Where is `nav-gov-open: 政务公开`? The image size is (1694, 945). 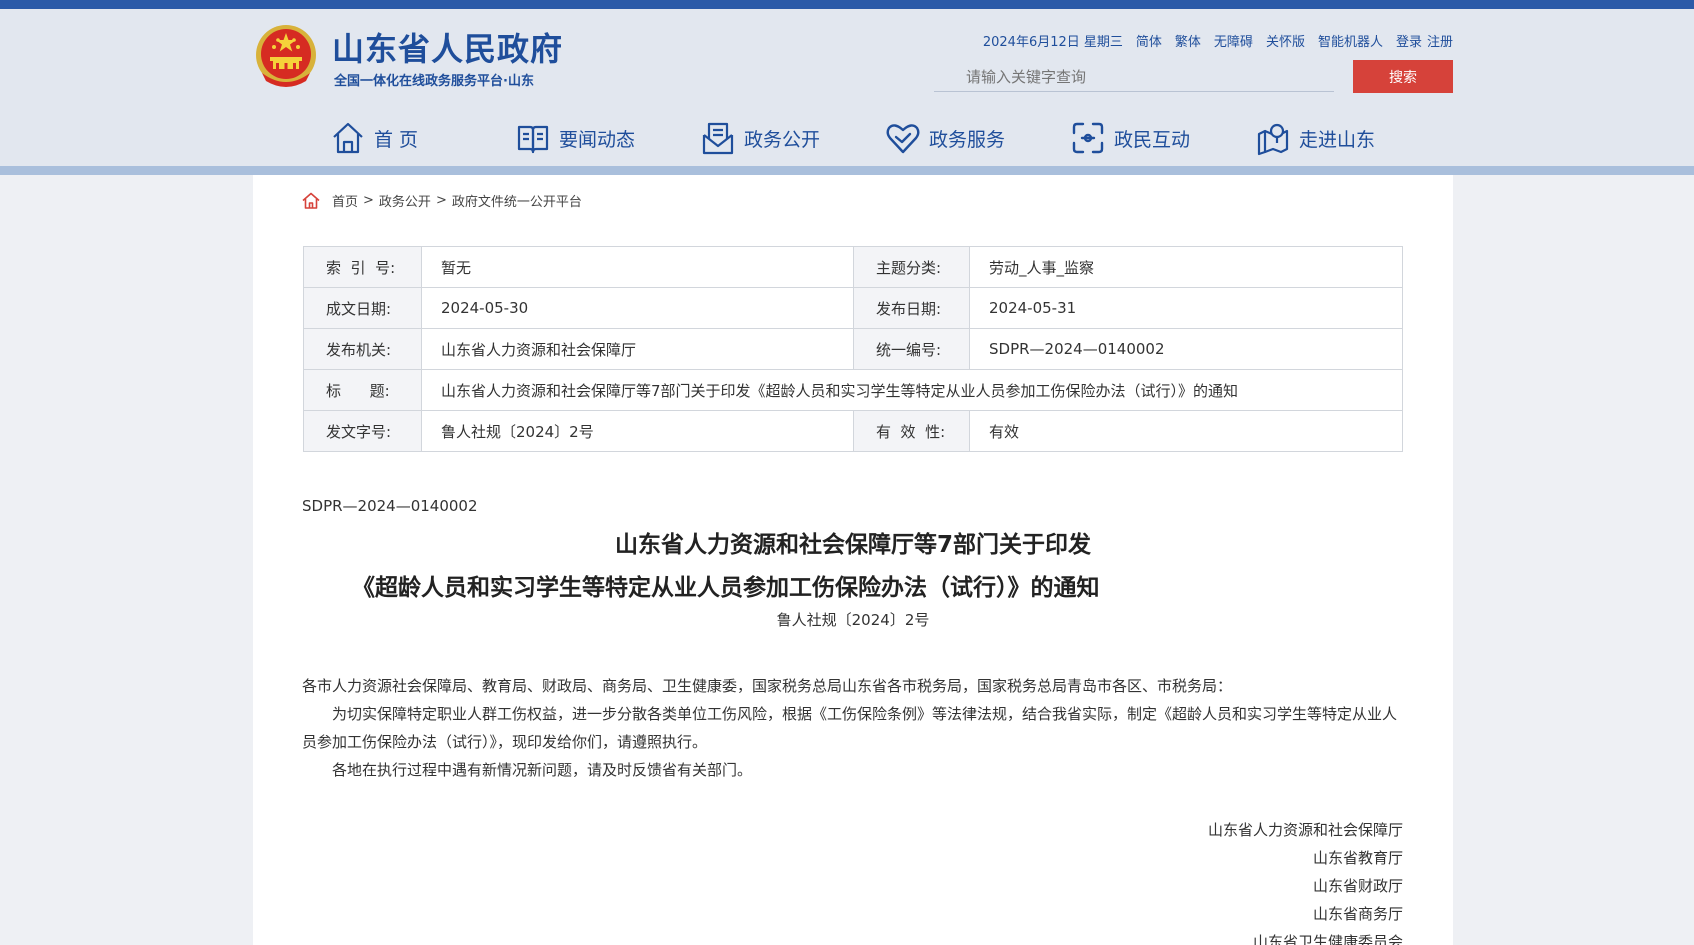 nav-gov-open: 政务公开 is located at coordinates (792, 138).